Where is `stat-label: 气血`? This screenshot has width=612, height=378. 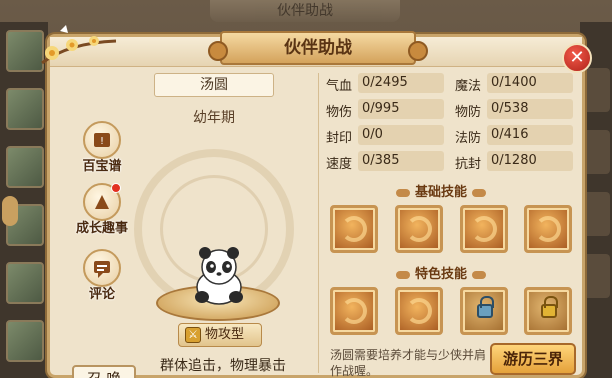 stat-label: 气血 is located at coordinates (339, 86).